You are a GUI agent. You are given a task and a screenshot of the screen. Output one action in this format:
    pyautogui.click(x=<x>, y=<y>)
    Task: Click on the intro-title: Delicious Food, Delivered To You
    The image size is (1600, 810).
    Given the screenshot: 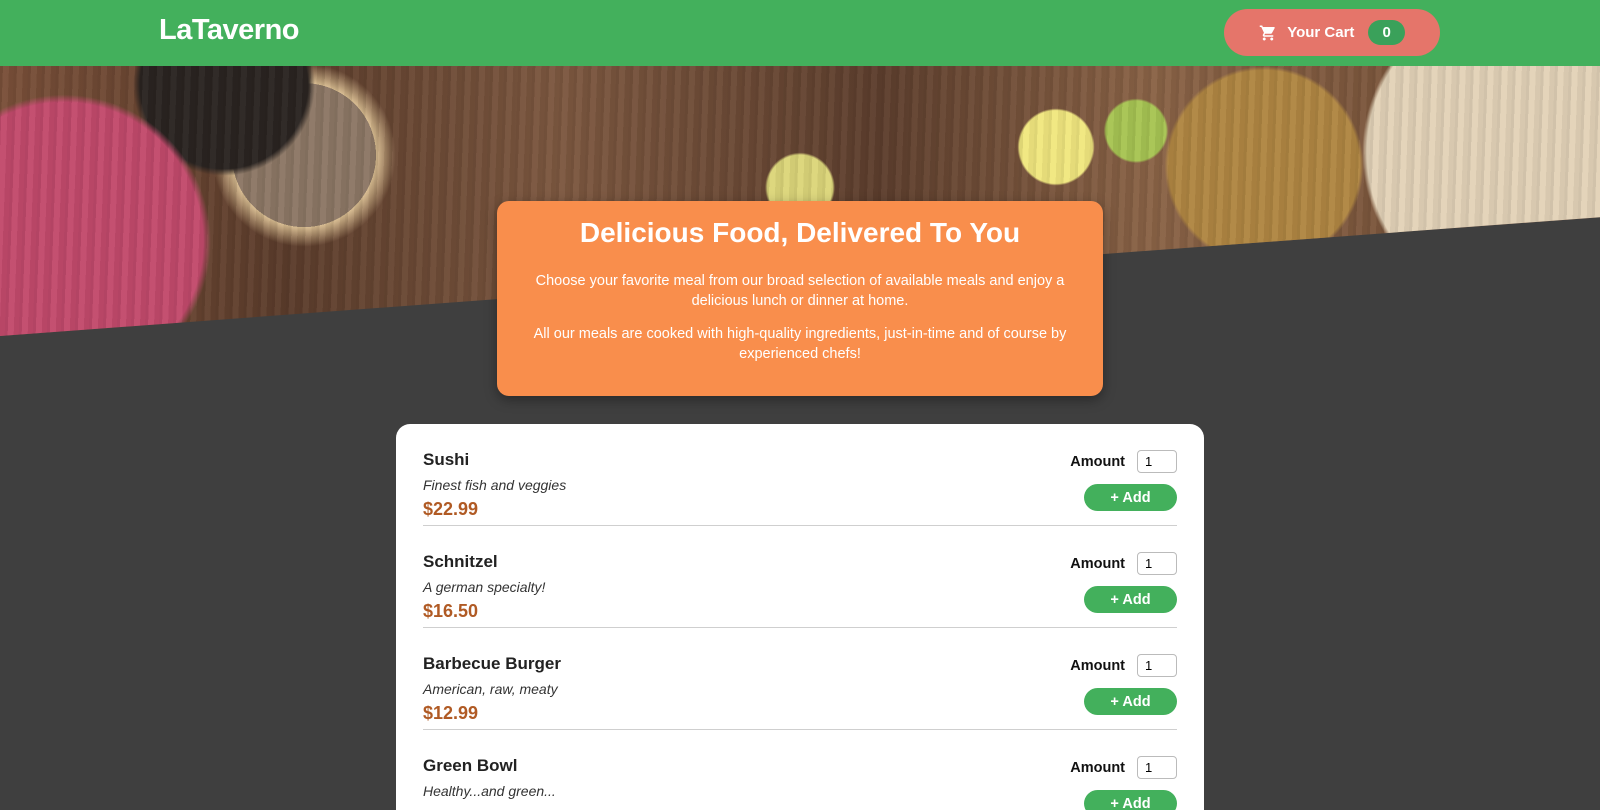 What is the action you would take?
    pyautogui.click(x=800, y=232)
    